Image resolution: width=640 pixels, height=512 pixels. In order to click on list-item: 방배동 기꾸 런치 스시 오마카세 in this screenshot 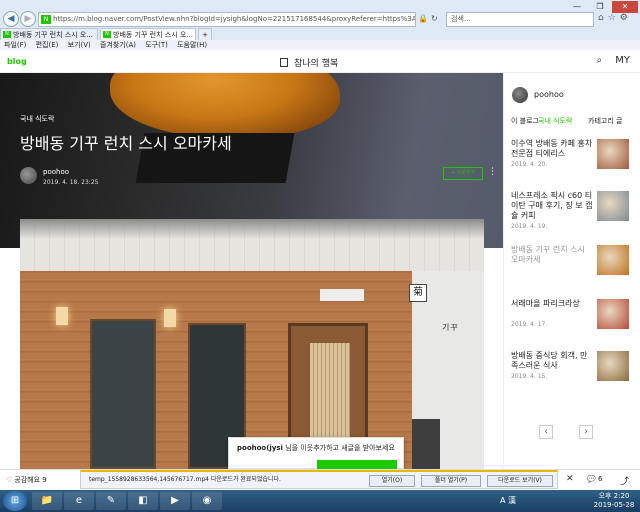, I will do `click(573, 270)`.